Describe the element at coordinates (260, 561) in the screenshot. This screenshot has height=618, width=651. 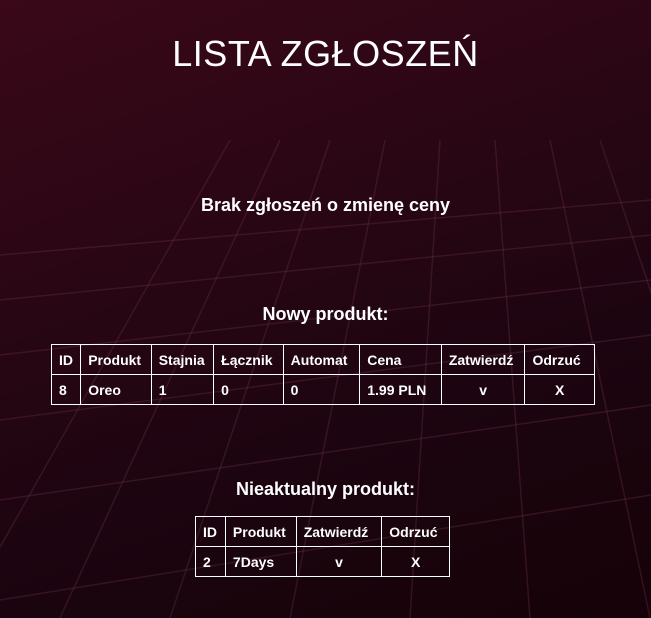
I see `cell-product: 7Days` at that location.